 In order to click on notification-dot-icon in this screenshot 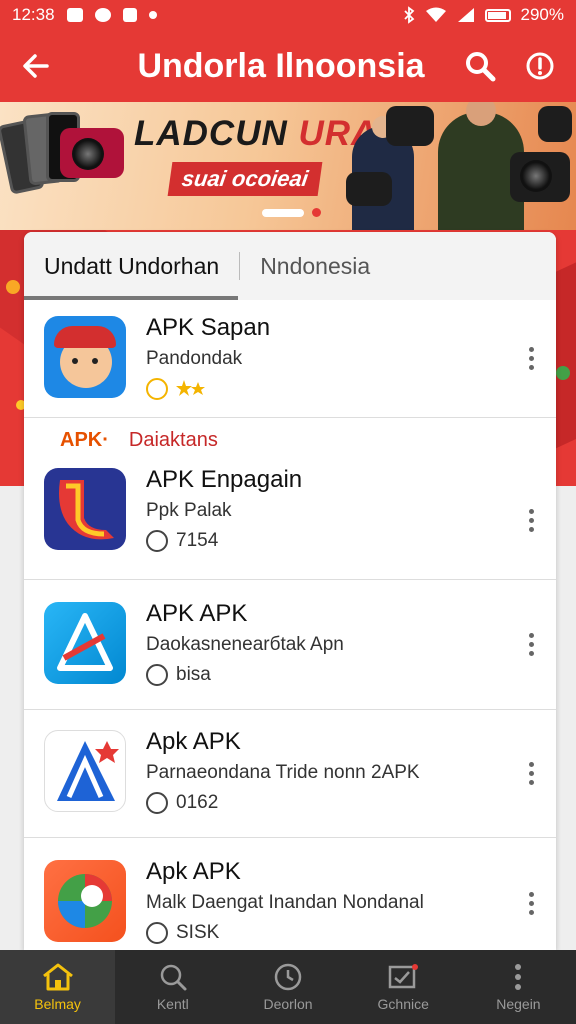, I will do `click(152, 15)`.